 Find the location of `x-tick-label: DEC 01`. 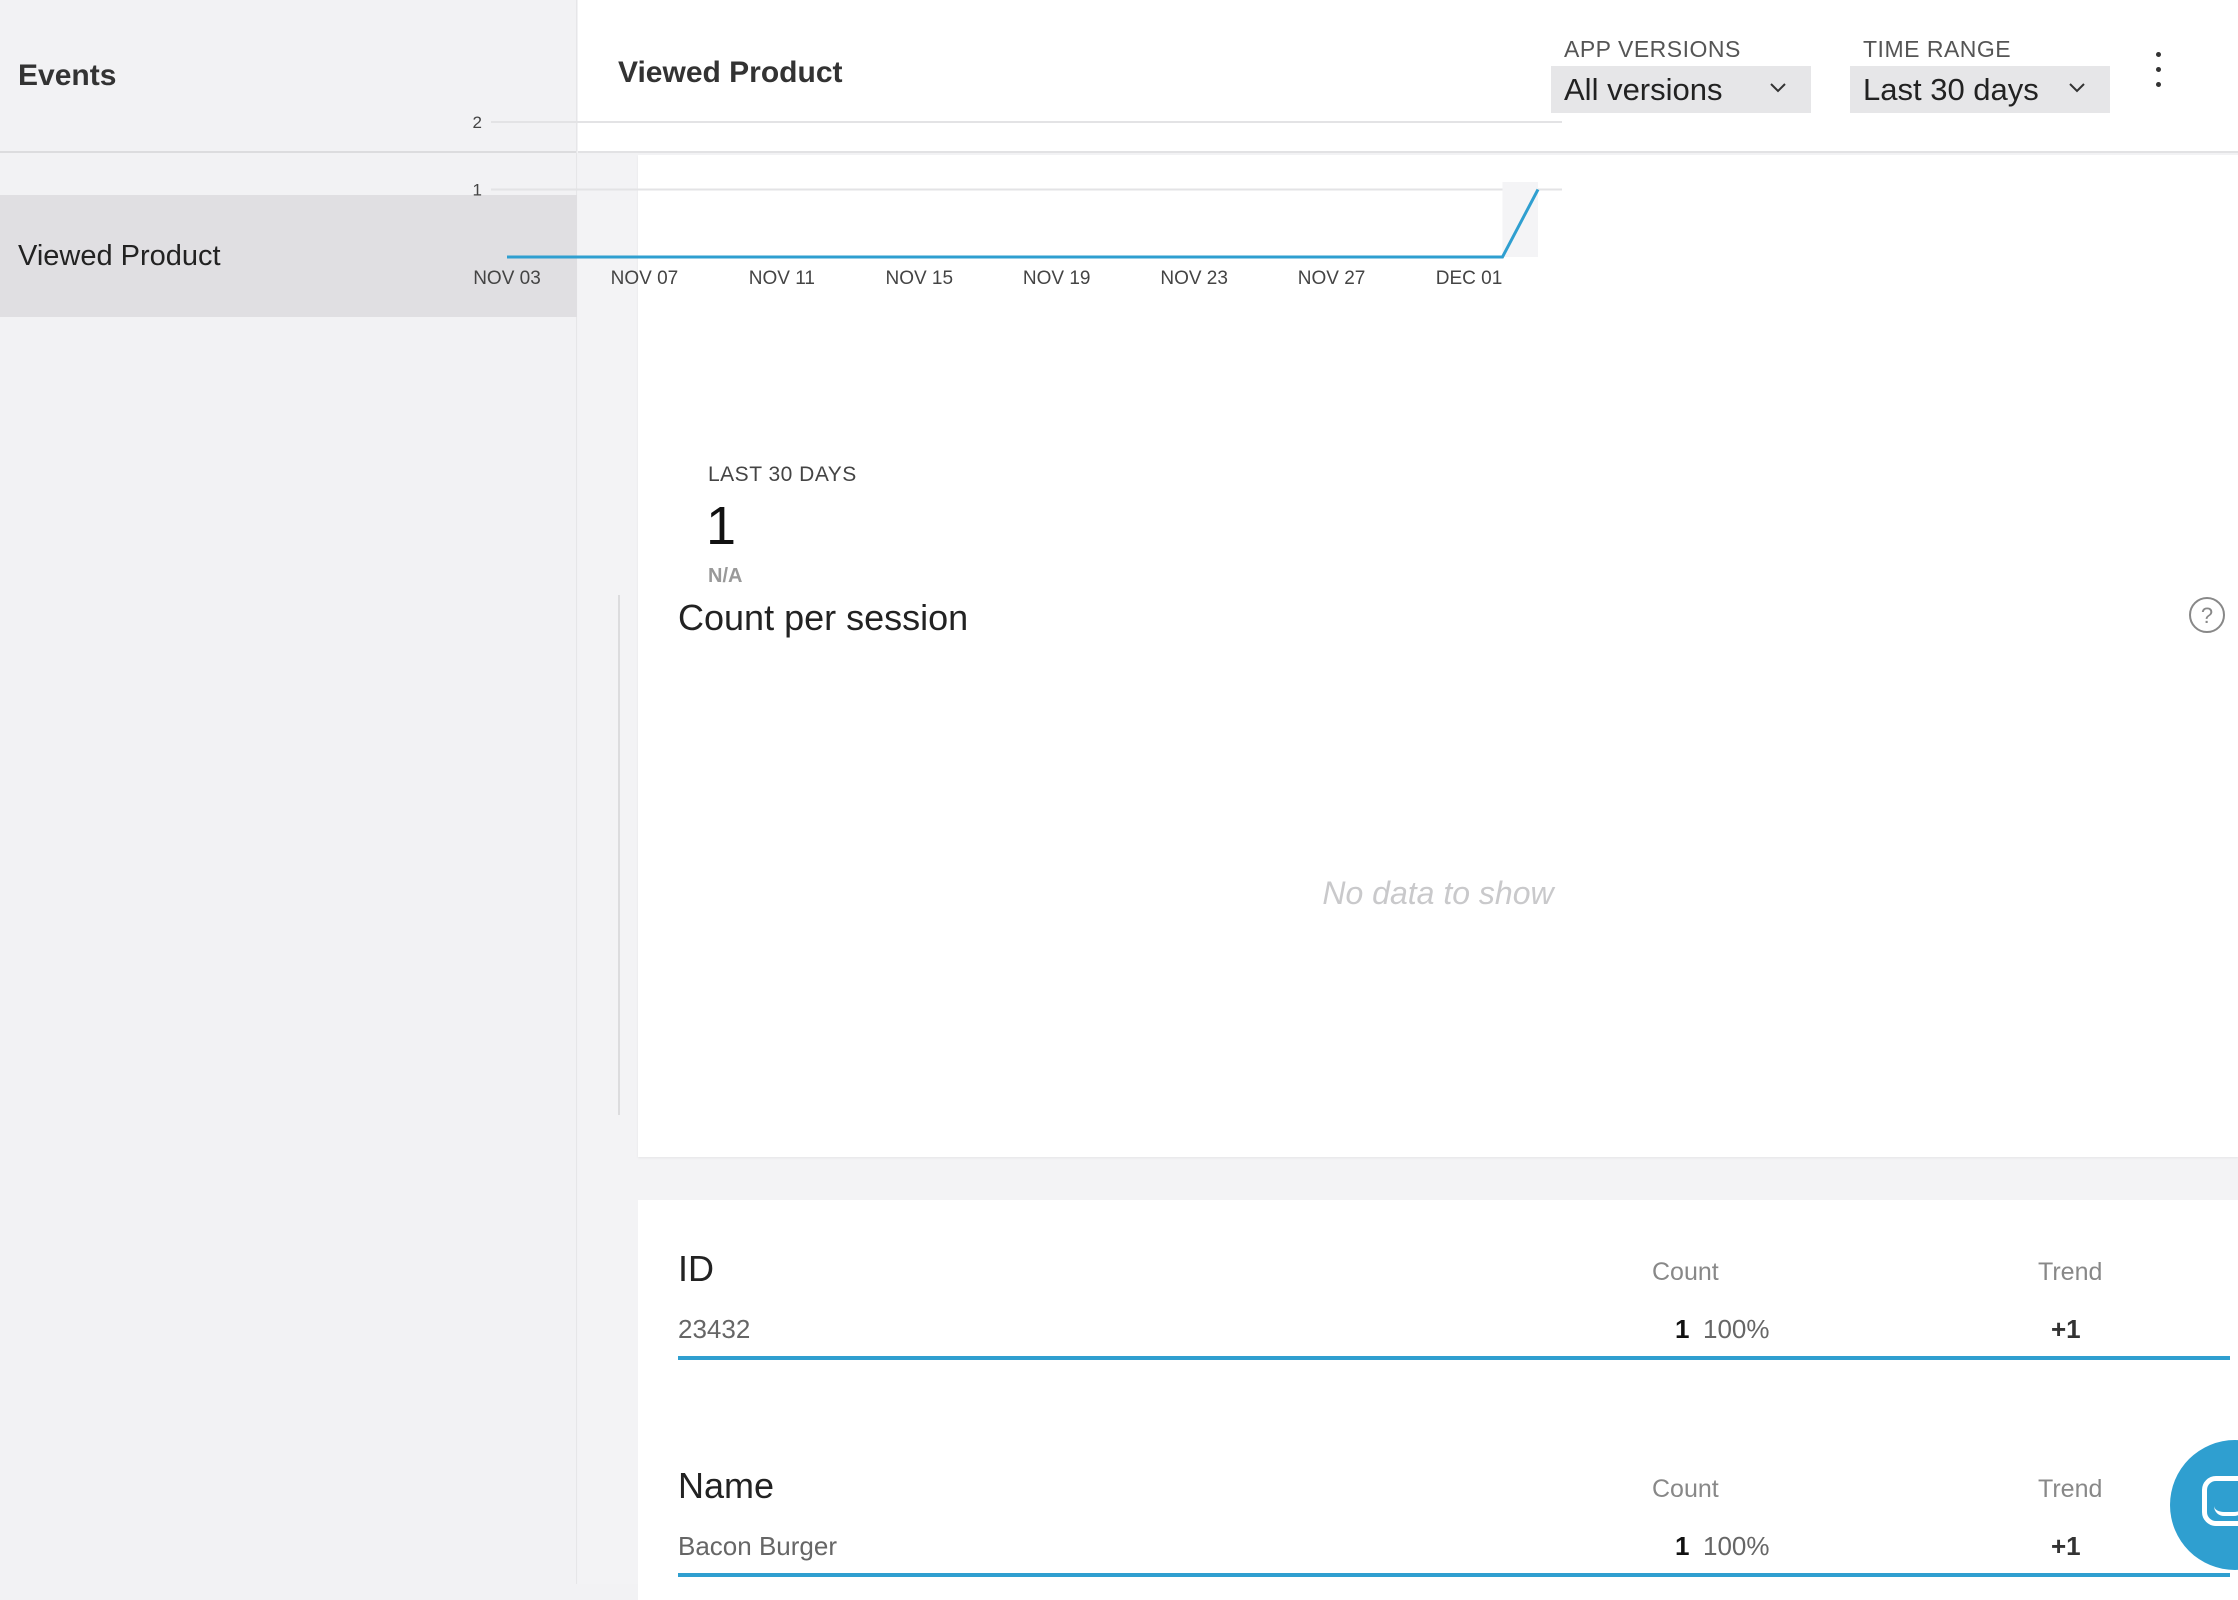

x-tick-label: DEC 01 is located at coordinates (1469, 278).